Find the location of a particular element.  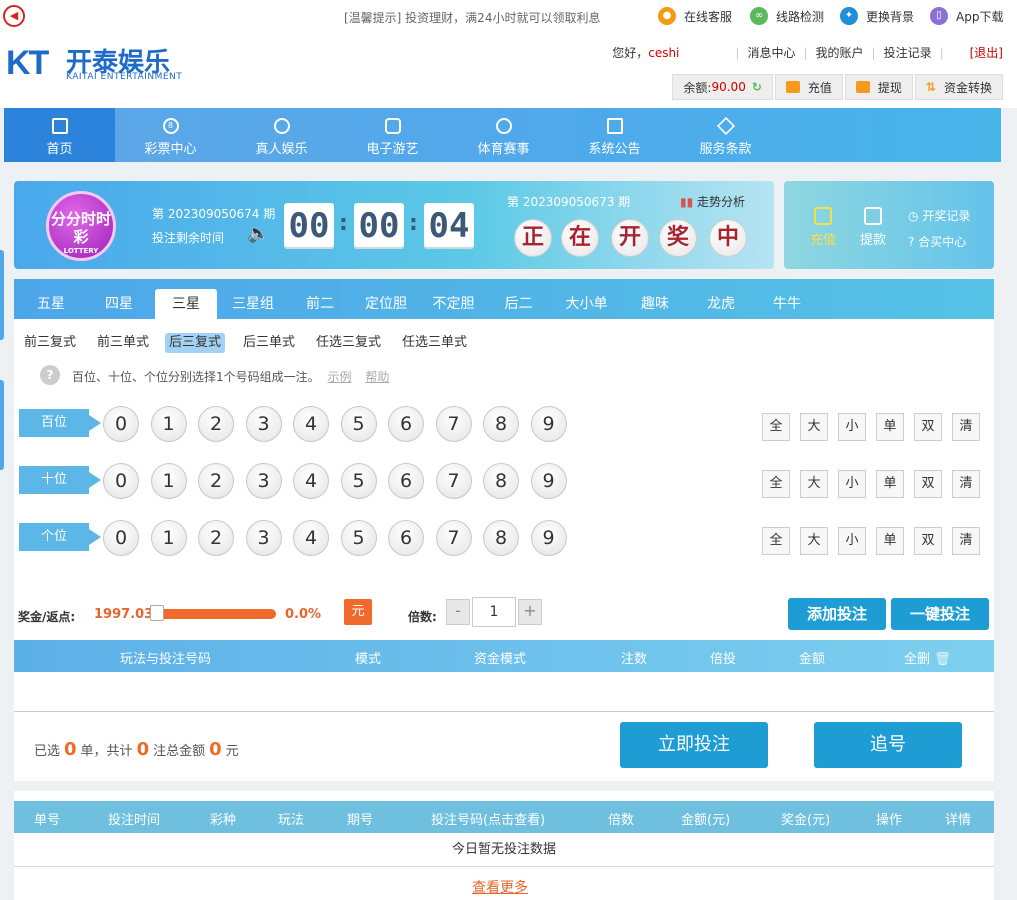

play-tab: 定位胆 is located at coordinates (386, 304).